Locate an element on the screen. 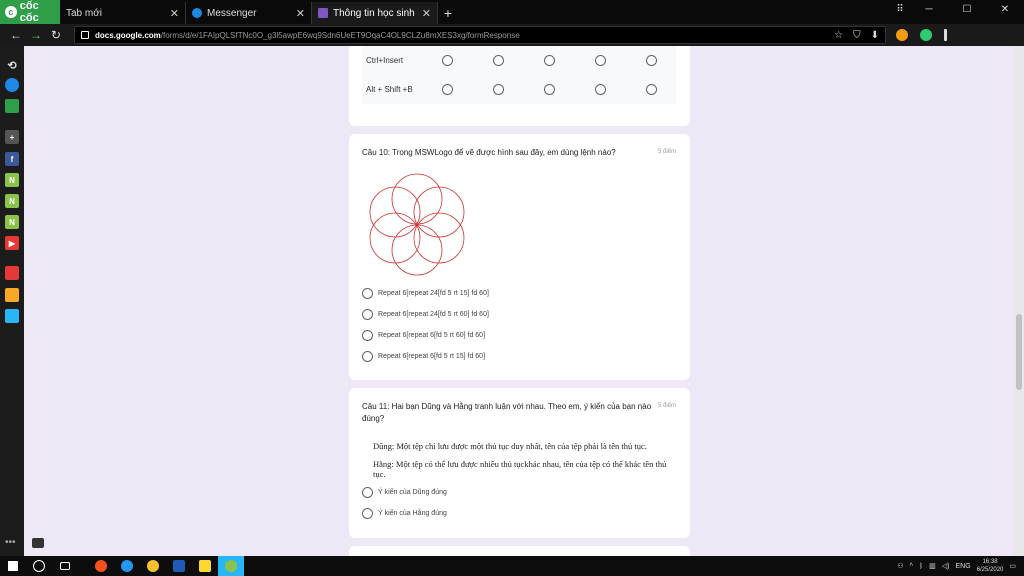 The width and height of the screenshot is (1024, 576). grid-row: Ctrl+Insert is located at coordinates (519, 60).